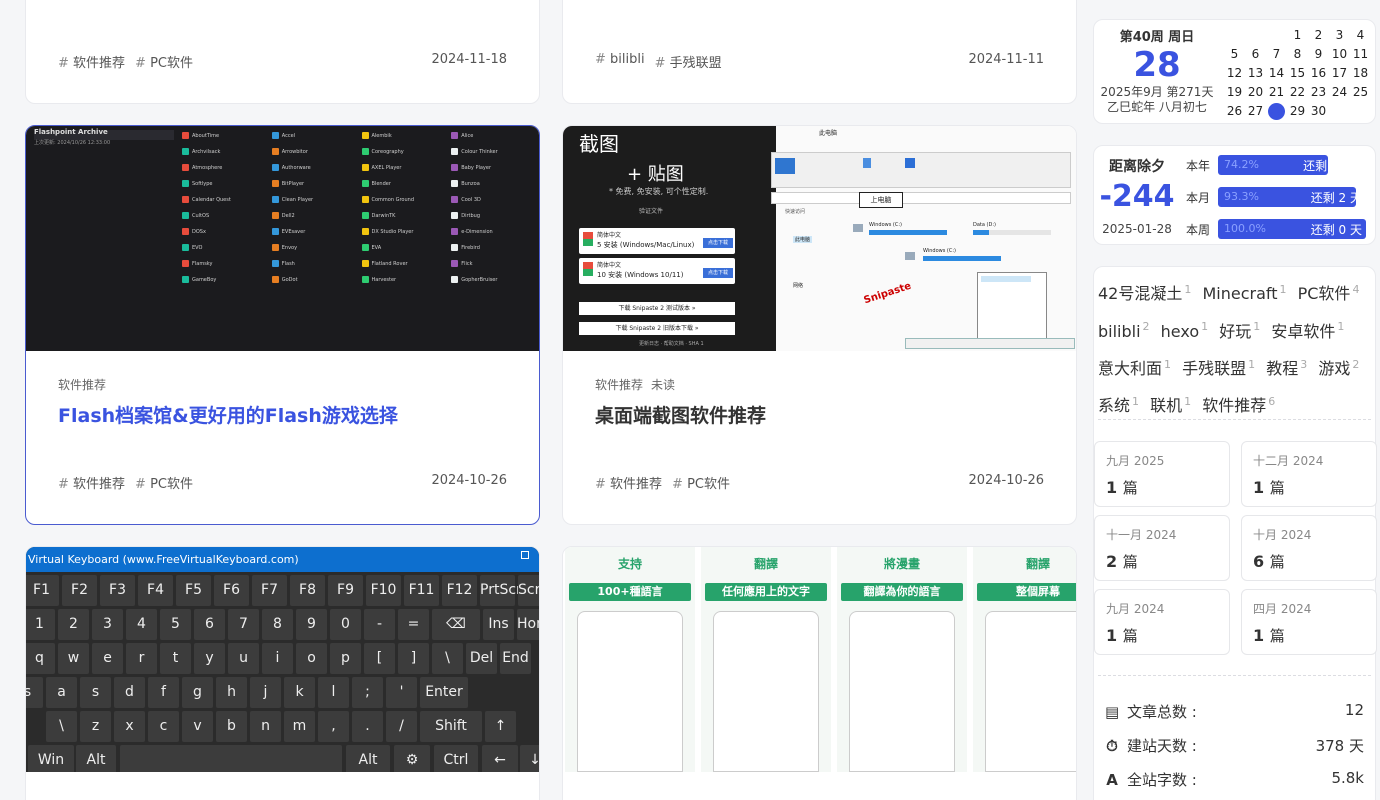  Describe the element at coordinates (500, 758) in the screenshot. I see `keyboard-key: ←` at that location.